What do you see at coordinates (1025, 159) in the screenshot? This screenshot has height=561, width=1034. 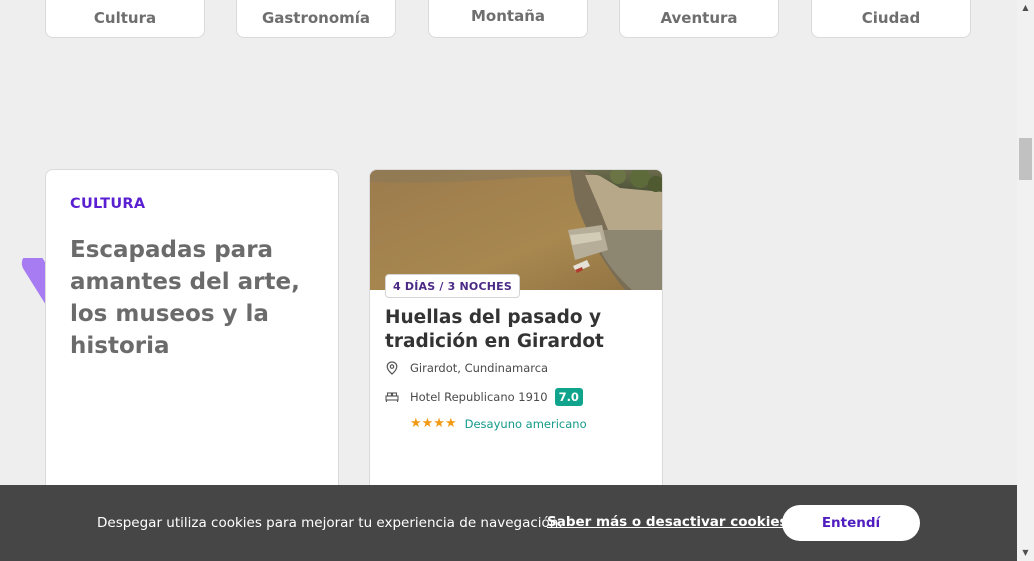 I see `scroll-thumb` at bounding box center [1025, 159].